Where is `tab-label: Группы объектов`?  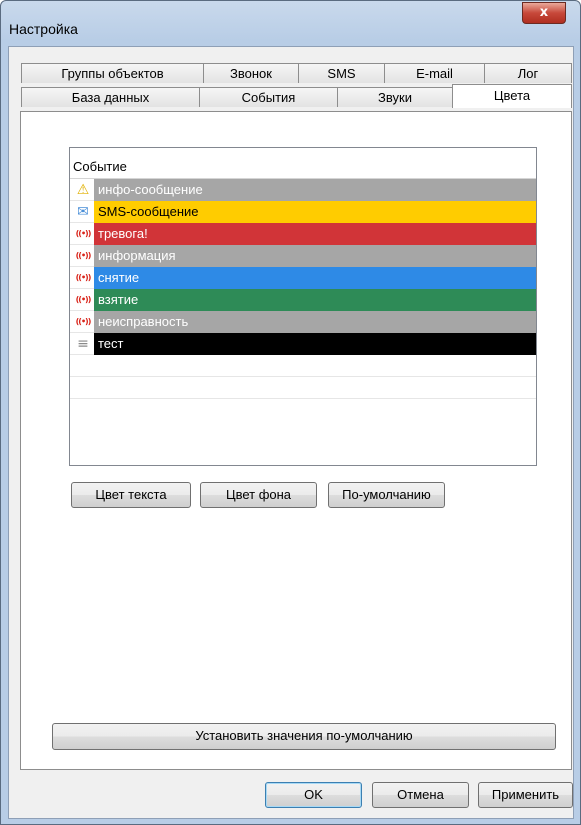 tab-label: Группы объектов is located at coordinates (112, 73).